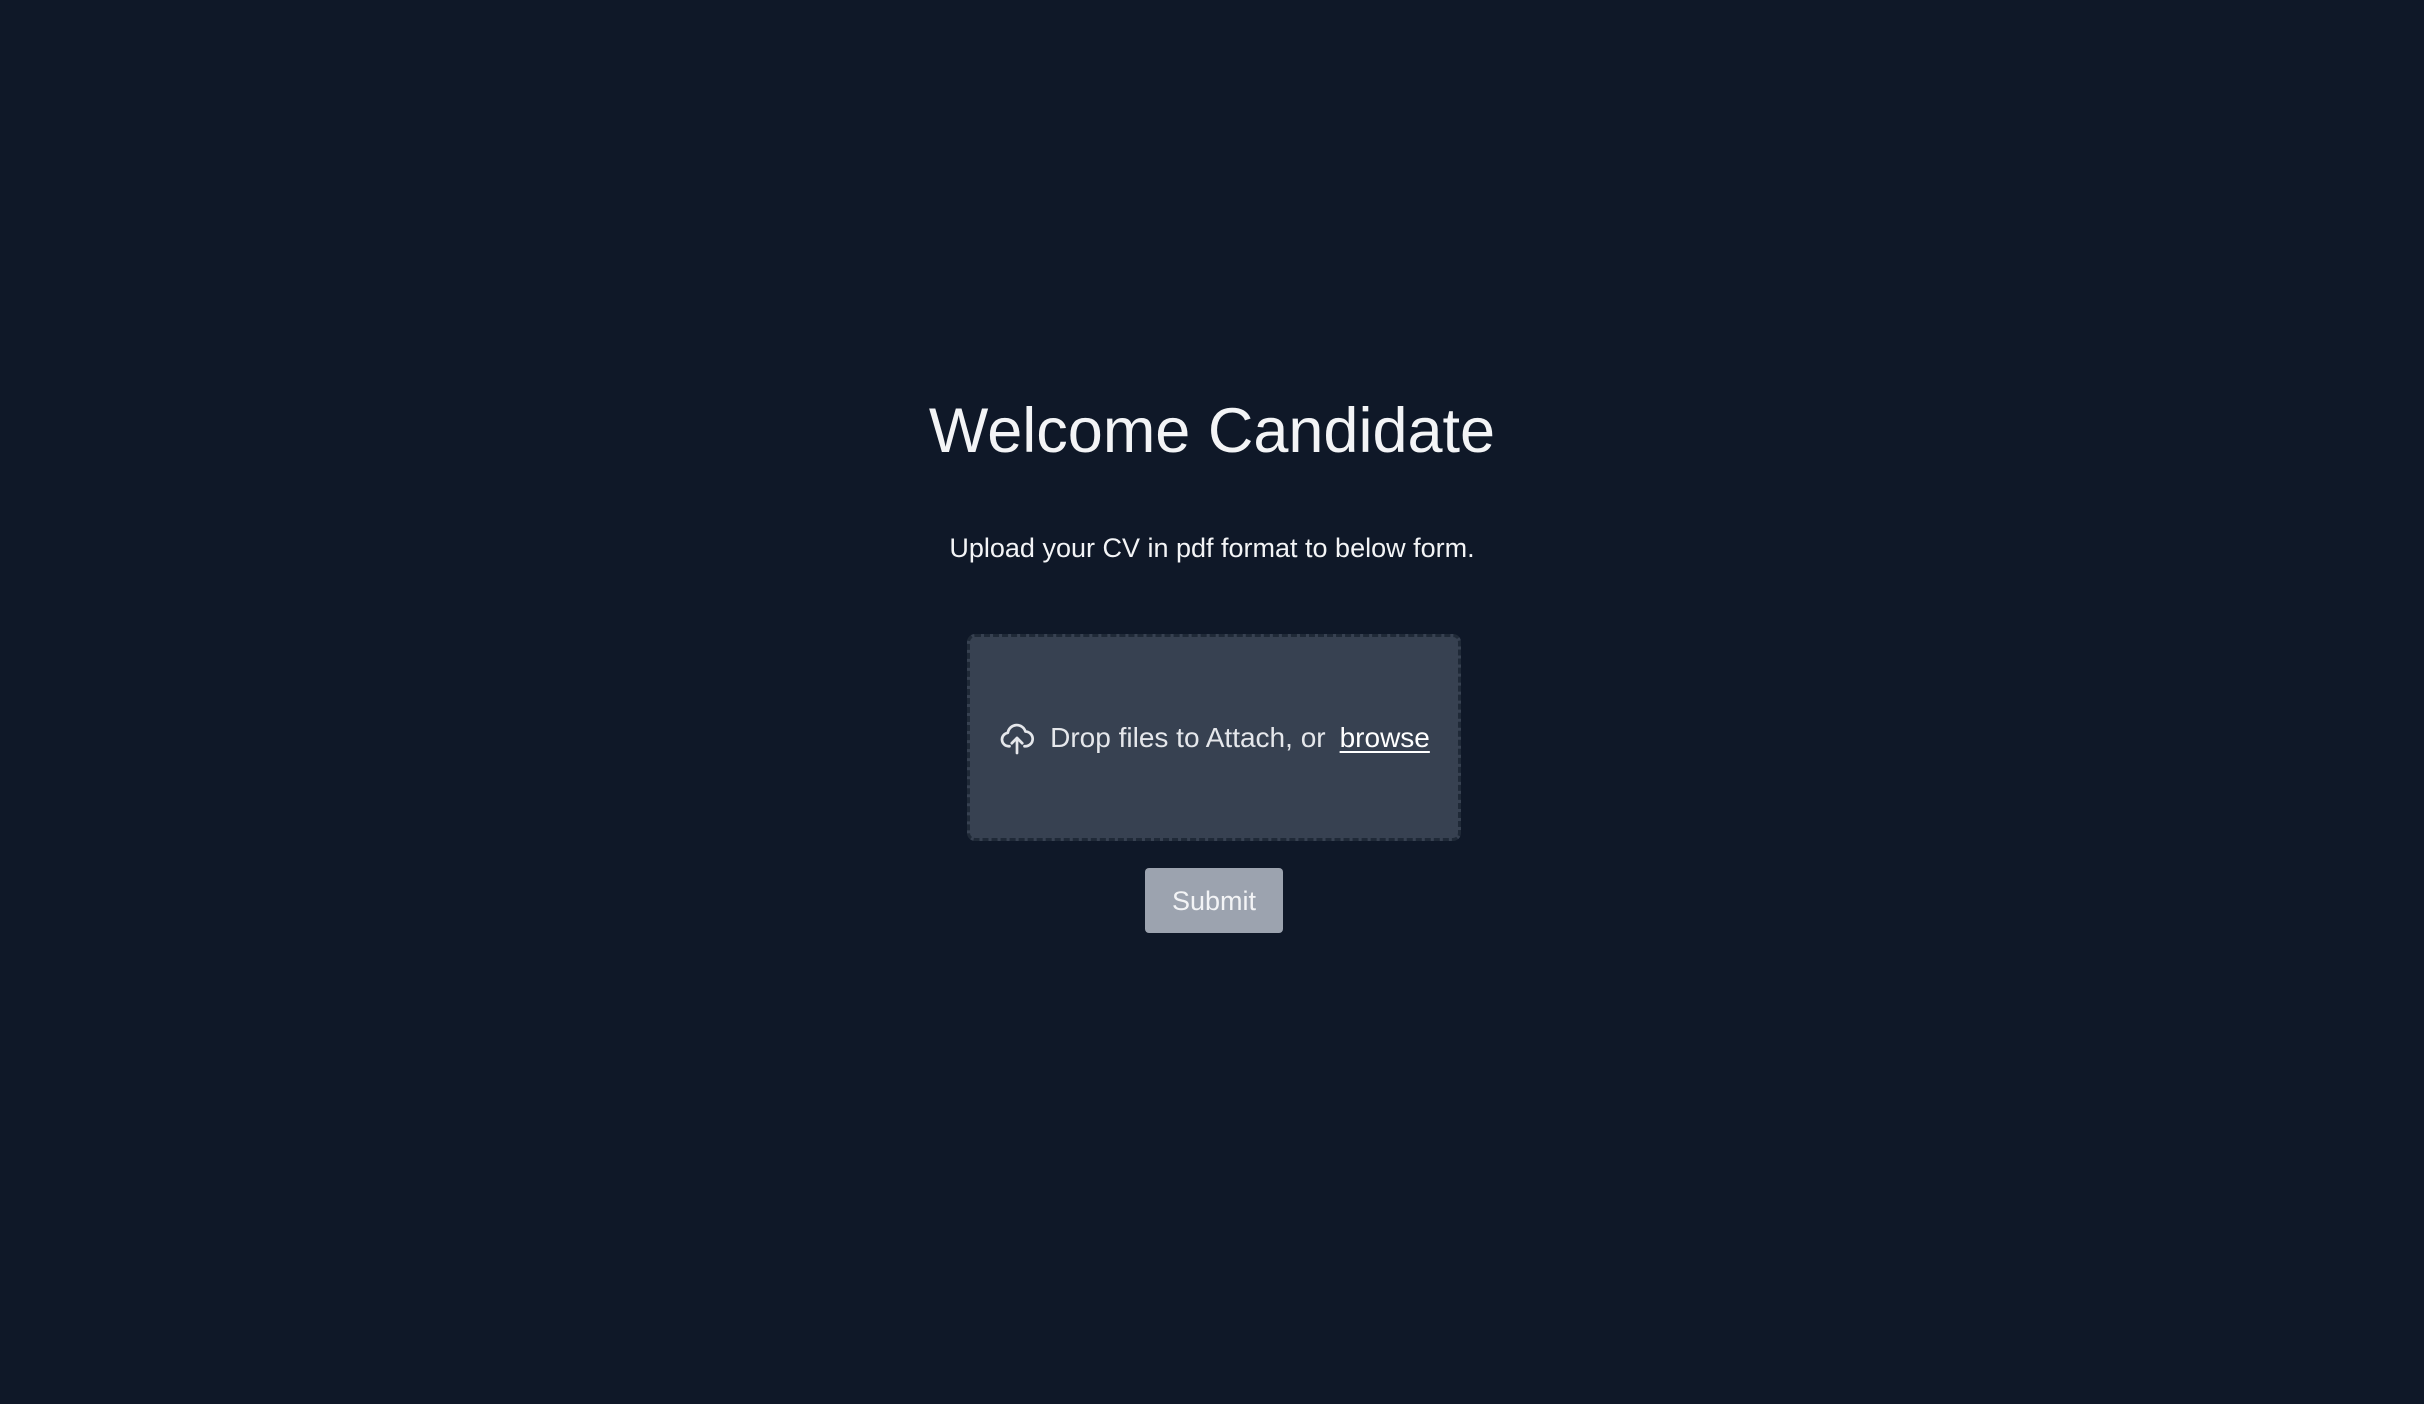 The image size is (2424, 1404). Describe the element at coordinates (1214, 900) in the screenshot. I see `submit-button: Submit` at that location.